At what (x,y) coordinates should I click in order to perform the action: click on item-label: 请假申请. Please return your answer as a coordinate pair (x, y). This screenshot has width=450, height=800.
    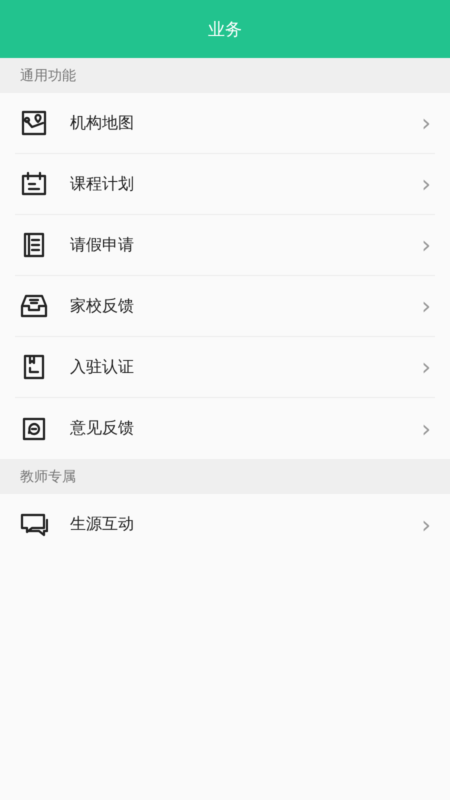
    Looking at the image, I should click on (102, 245).